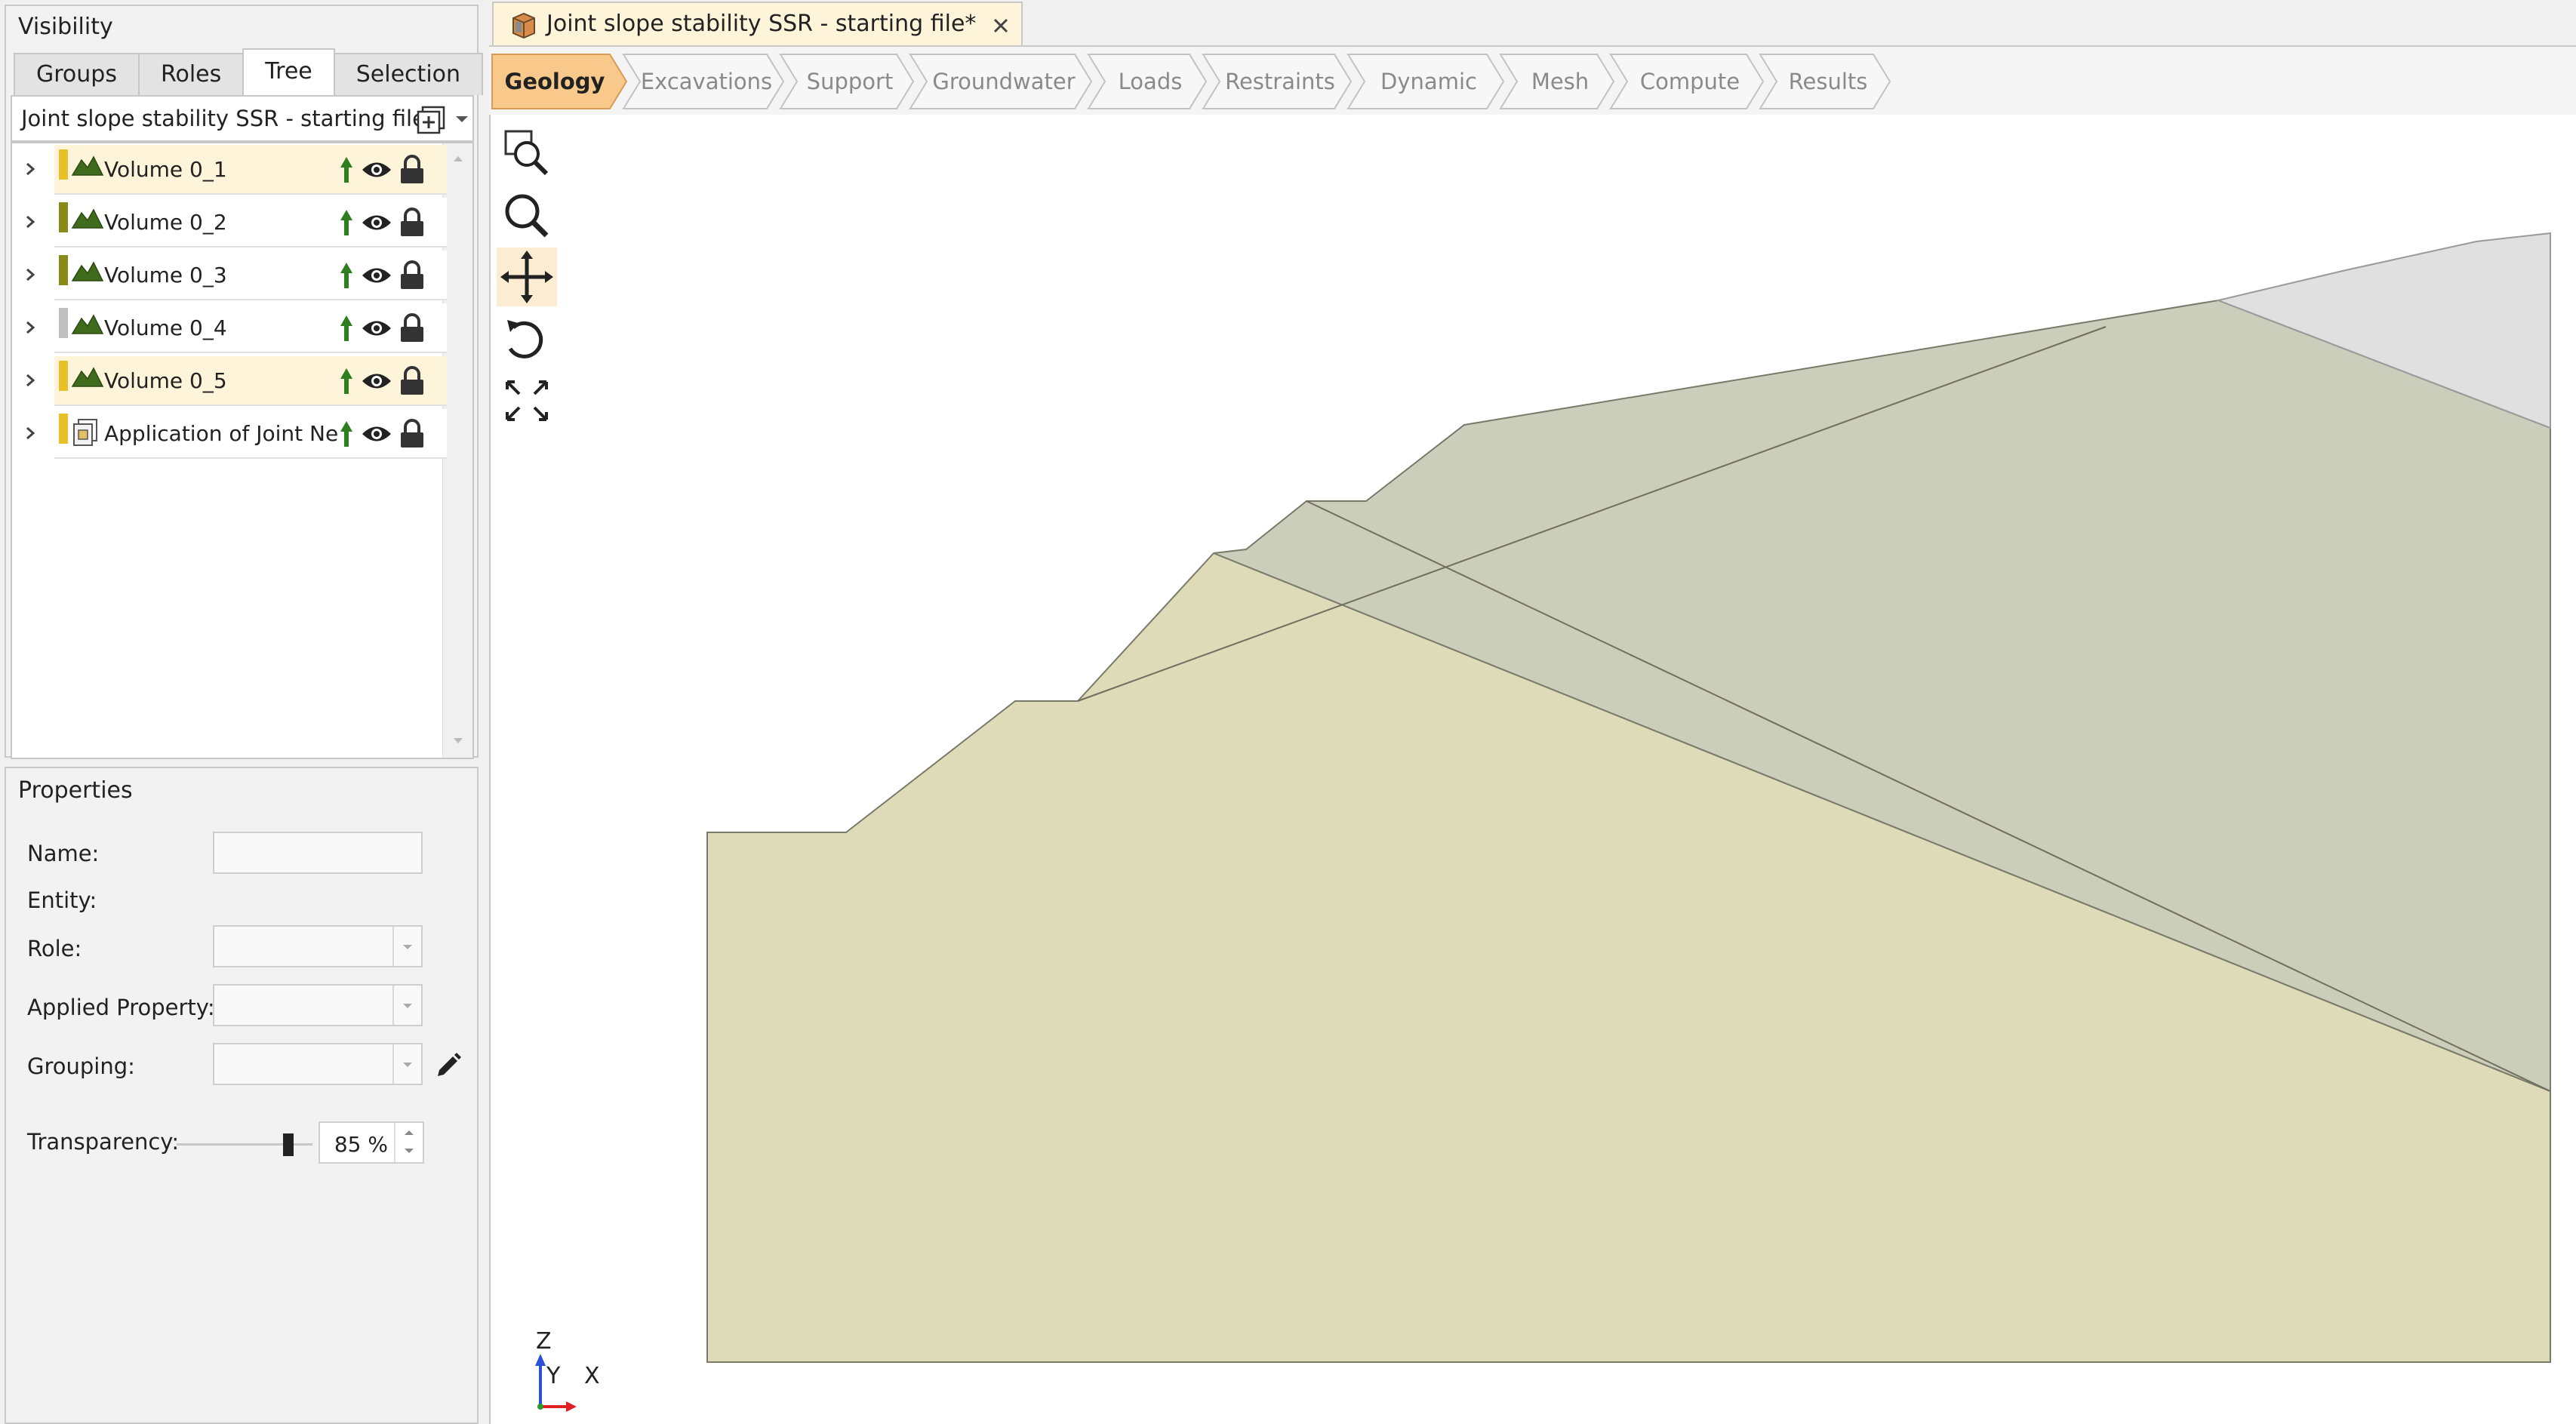 The width and height of the screenshot is (2576, 1424). Describe the element at coordinates (318, 1005) in the screenshot. I see `applied-property-select` at that location.